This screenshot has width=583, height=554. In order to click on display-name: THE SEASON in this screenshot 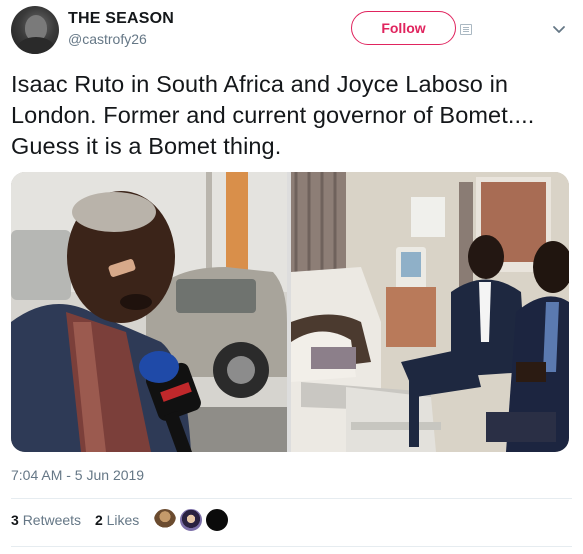, I will do `click(121, 19)`.